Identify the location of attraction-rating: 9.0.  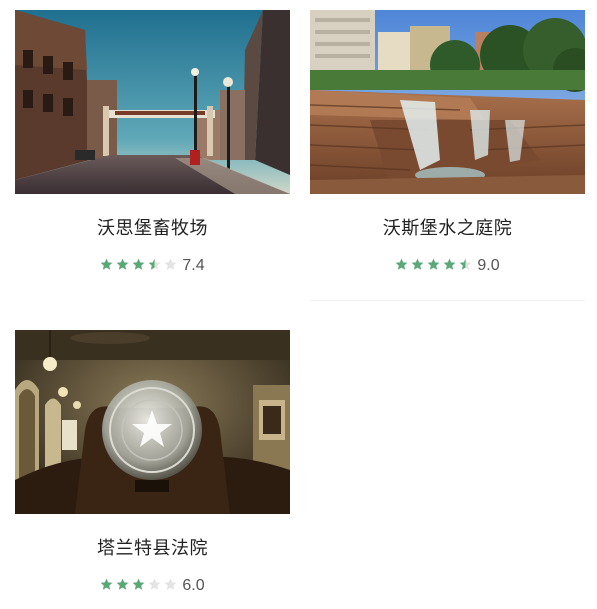
(447, 267).